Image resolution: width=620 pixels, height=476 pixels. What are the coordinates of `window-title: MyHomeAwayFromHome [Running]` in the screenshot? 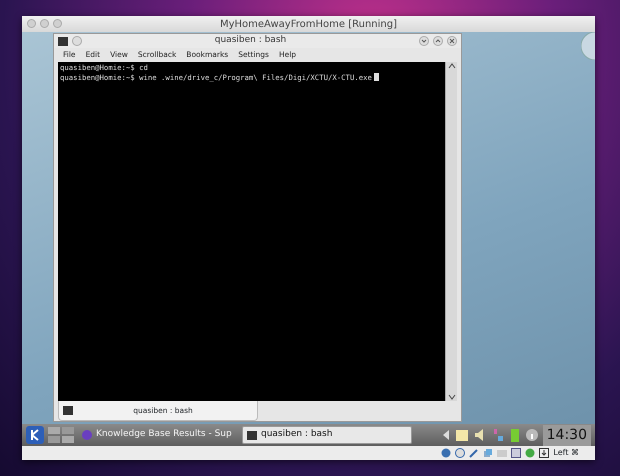 It's located at (308, 25).